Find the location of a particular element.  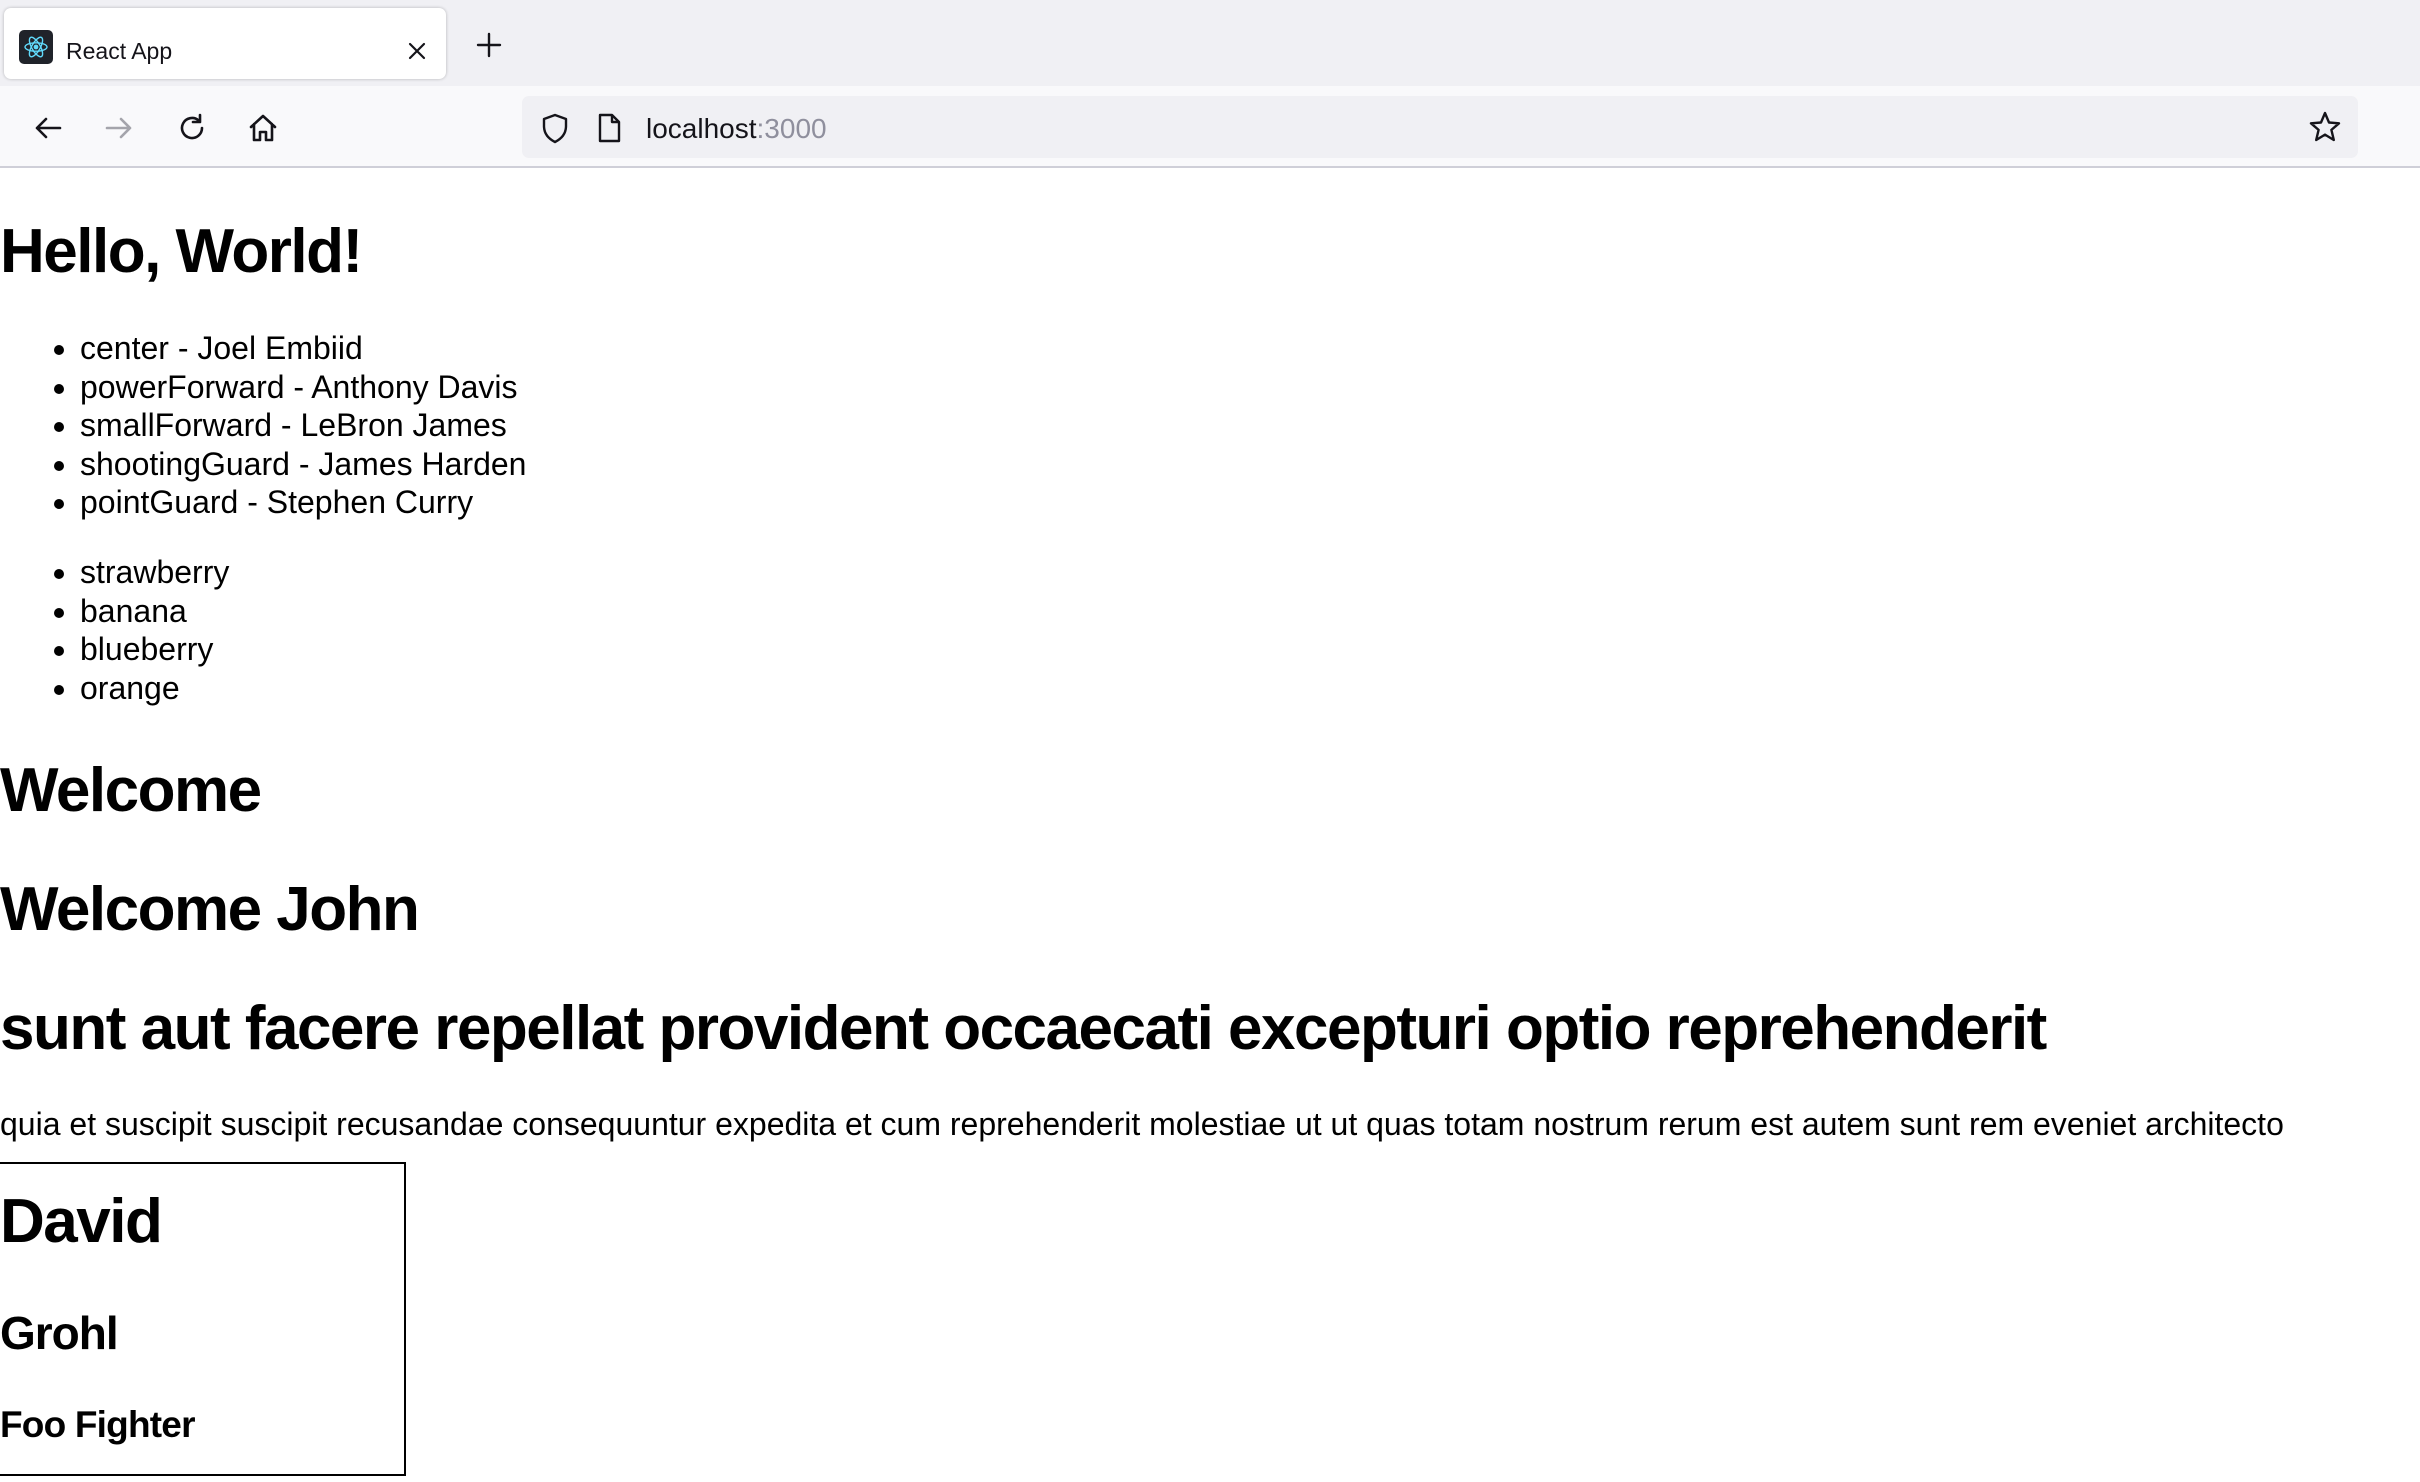

star-icon is located at coordinates (2325, 127).